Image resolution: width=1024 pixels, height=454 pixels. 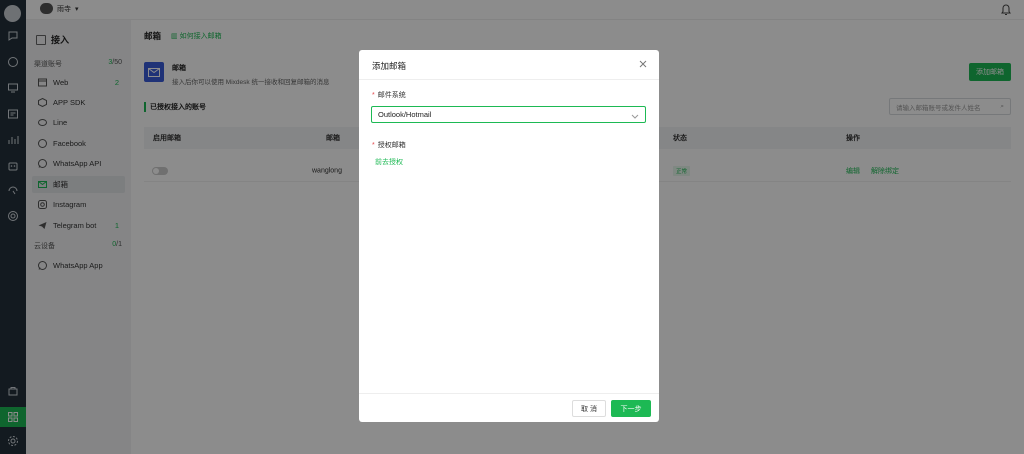 I want to click on dialog-header: 添加邮箱, so click(x=509, y=65).